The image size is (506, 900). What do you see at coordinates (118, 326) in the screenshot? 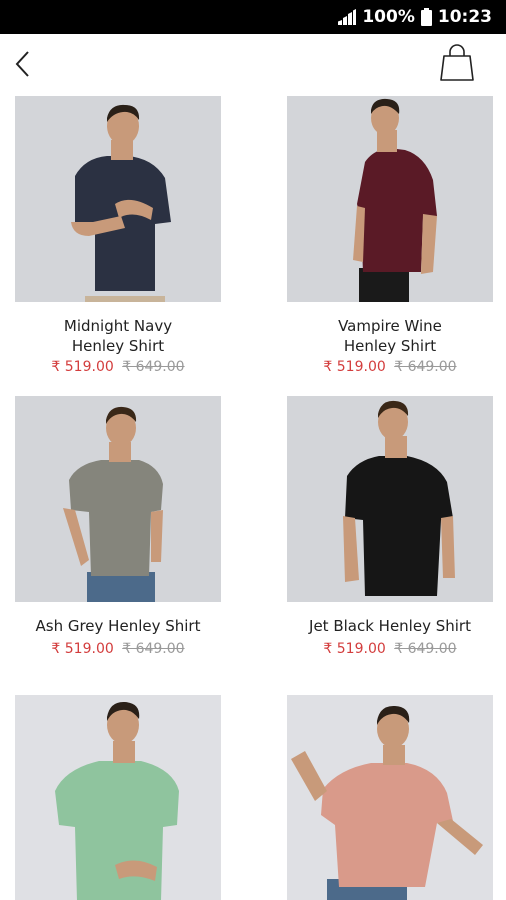
I see `product-name-line: Midnight Navy` at bounding box center [118, 326].